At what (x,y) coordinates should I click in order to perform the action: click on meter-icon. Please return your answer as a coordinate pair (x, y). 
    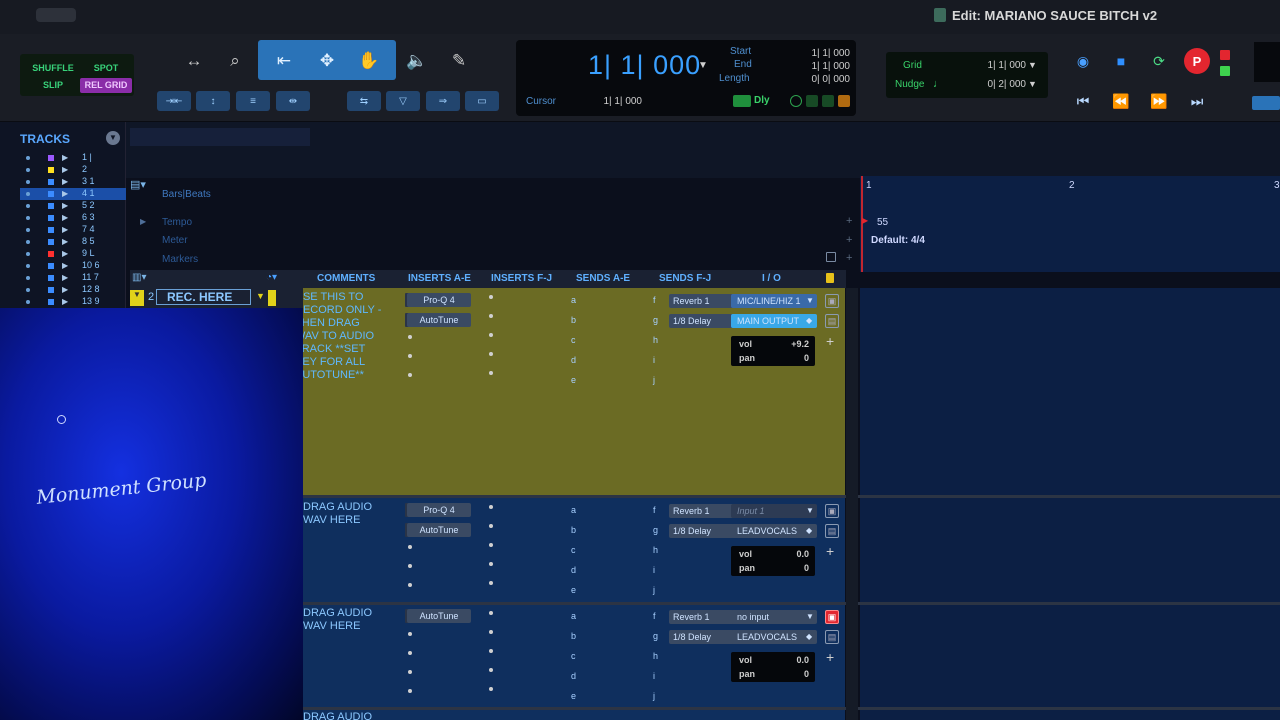
    Looking at the image, I should click on (844, 101).